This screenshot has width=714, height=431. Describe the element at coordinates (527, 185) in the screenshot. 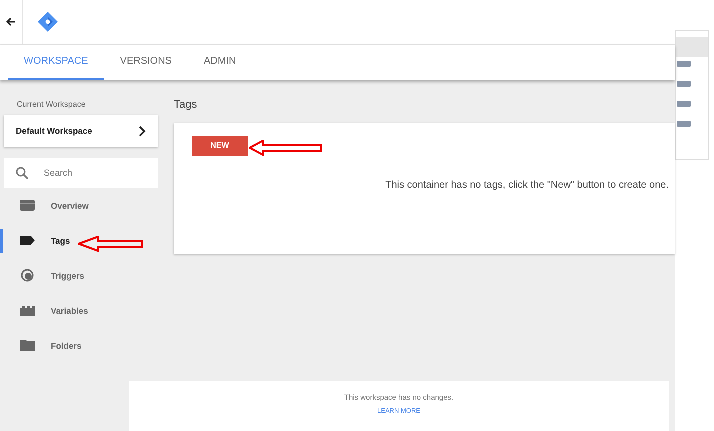

I see `empty-message: This container has no tags, click the "New" button to create one.` at that location.